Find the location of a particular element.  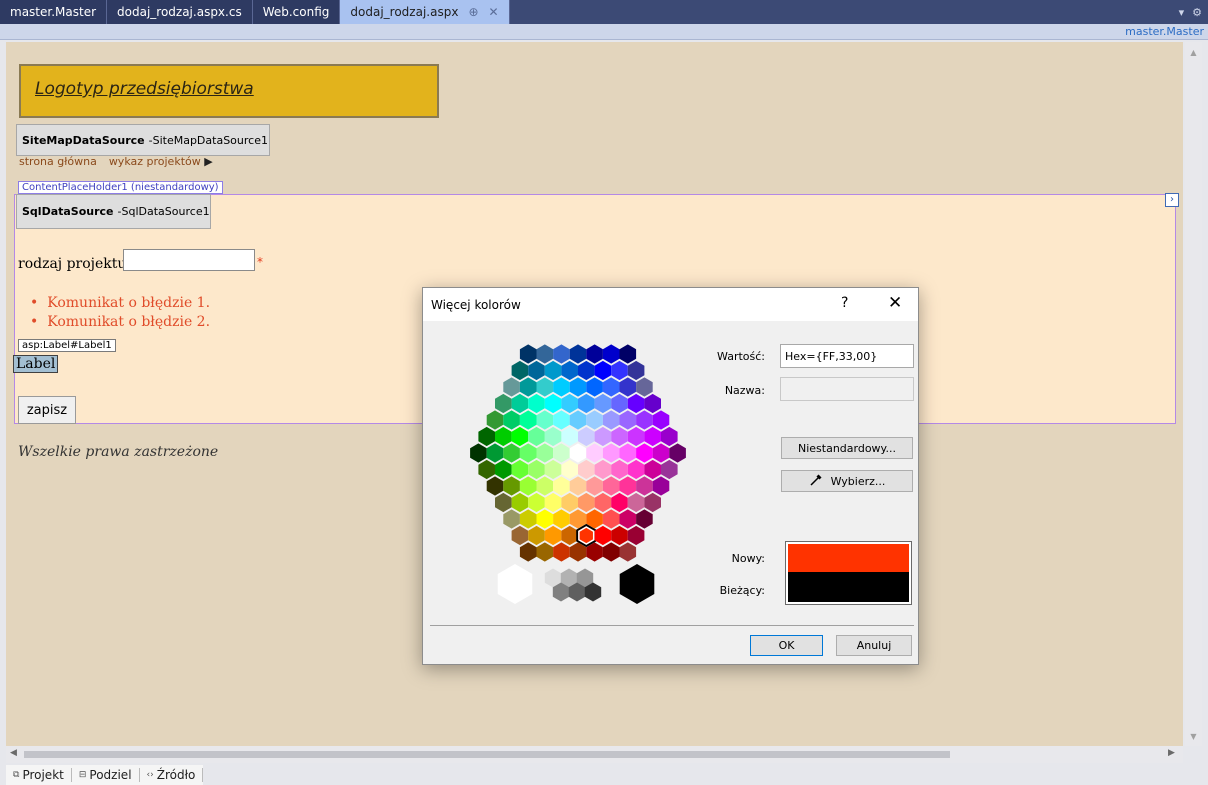

save-button: zapisz is located at coordinates (47, 410).